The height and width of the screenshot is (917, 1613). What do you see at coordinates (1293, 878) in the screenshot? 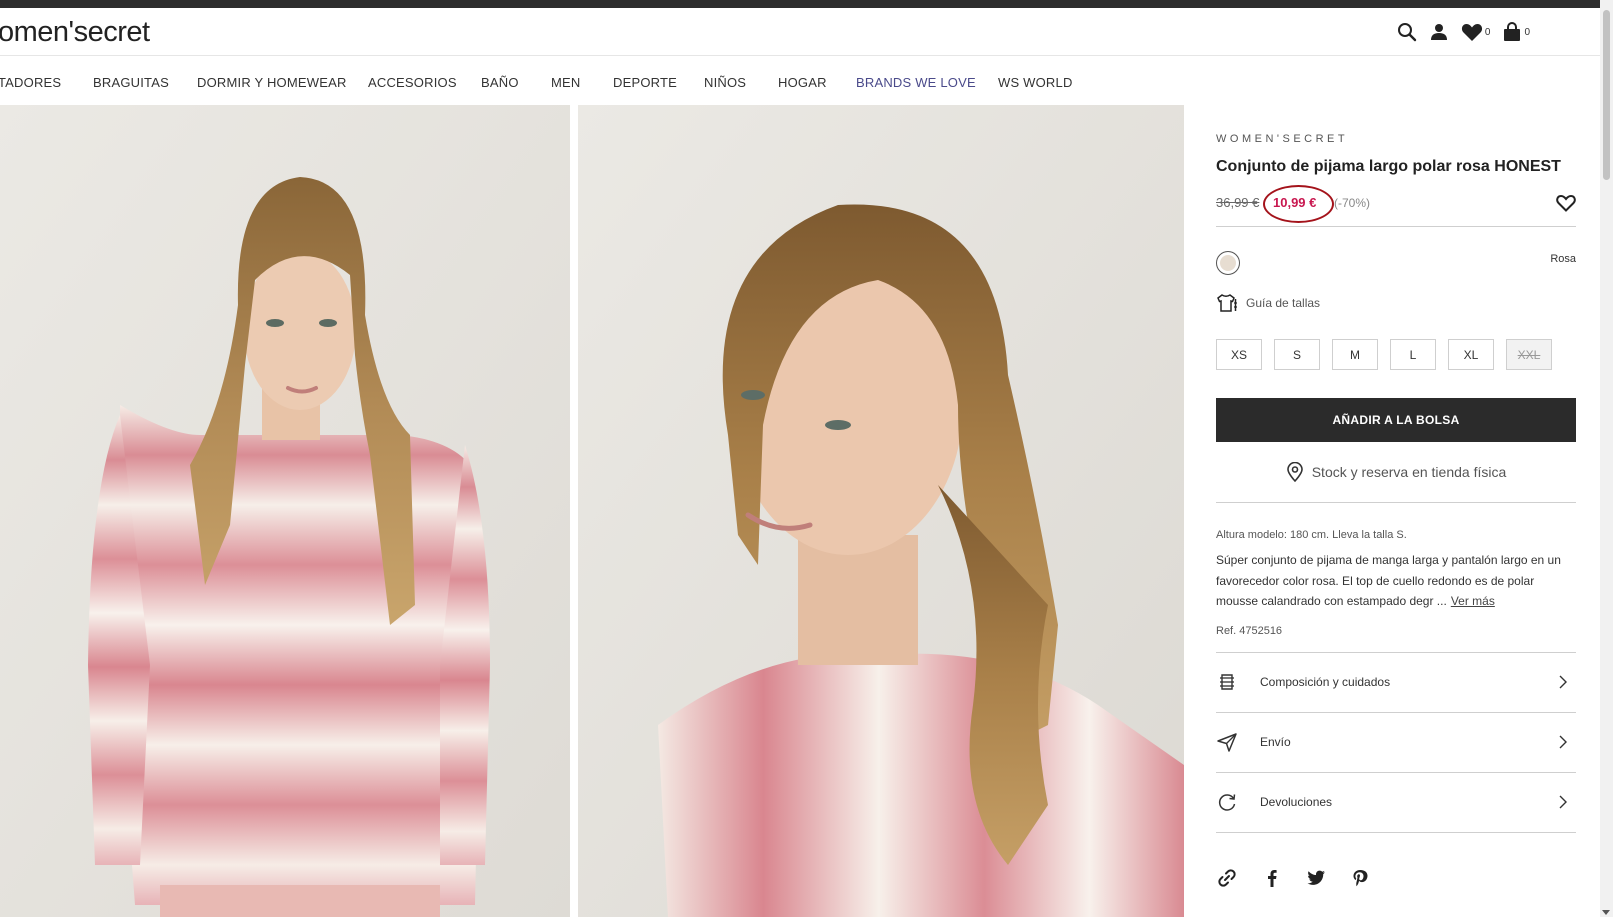
I see `share-links` at bounding box center [1293, 878].